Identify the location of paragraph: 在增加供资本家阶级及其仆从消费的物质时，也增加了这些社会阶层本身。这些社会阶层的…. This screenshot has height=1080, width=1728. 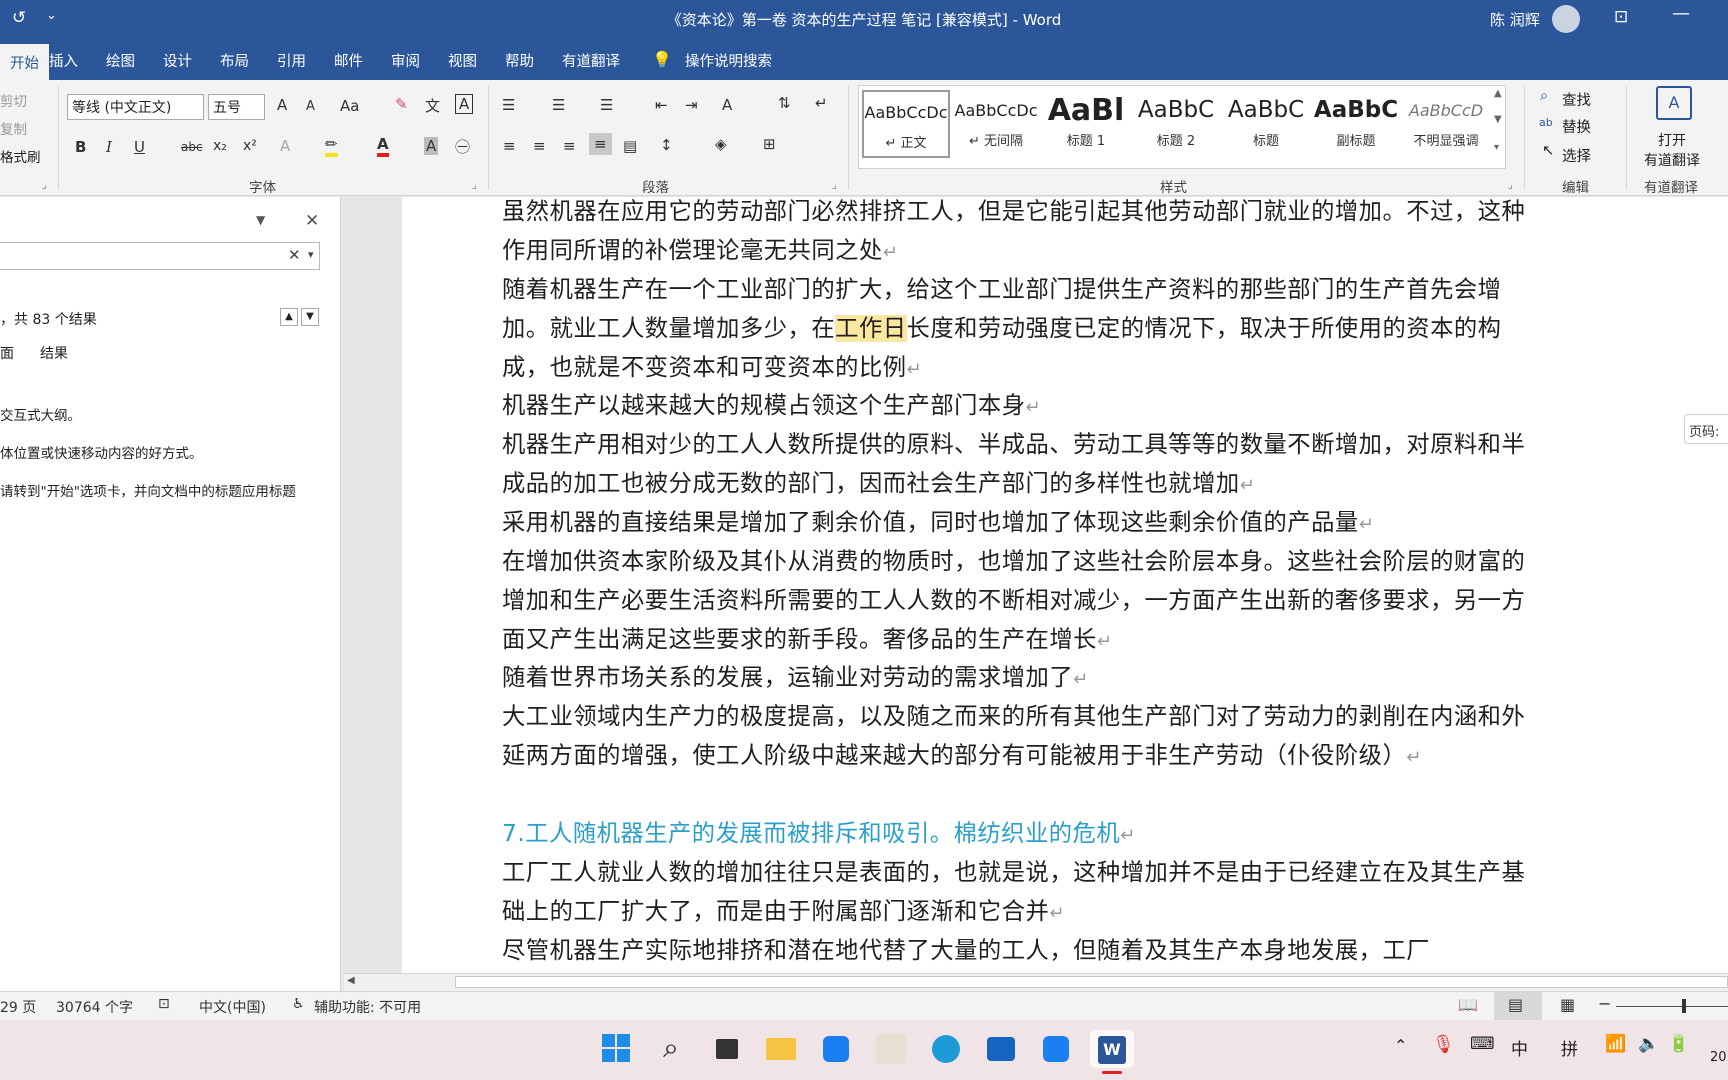
(1022, 602).